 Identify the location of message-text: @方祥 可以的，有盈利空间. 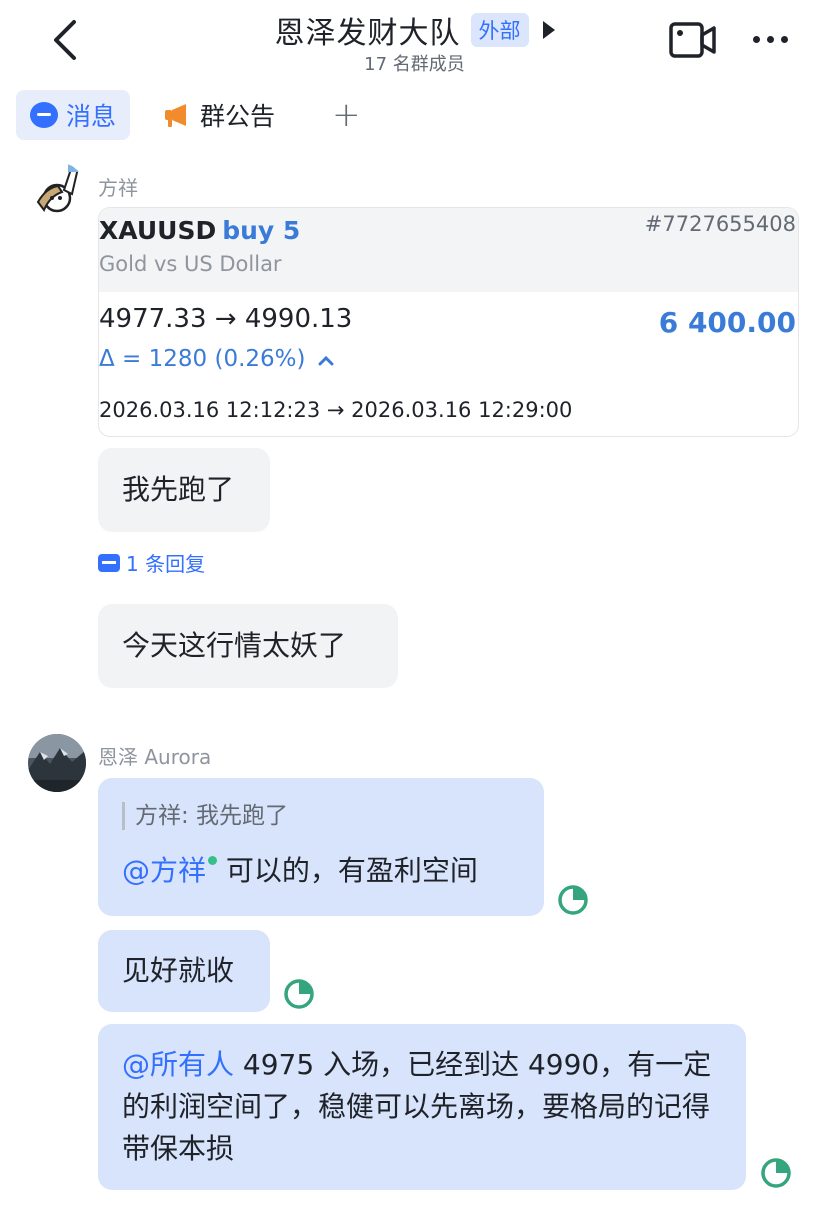
(300, 870).